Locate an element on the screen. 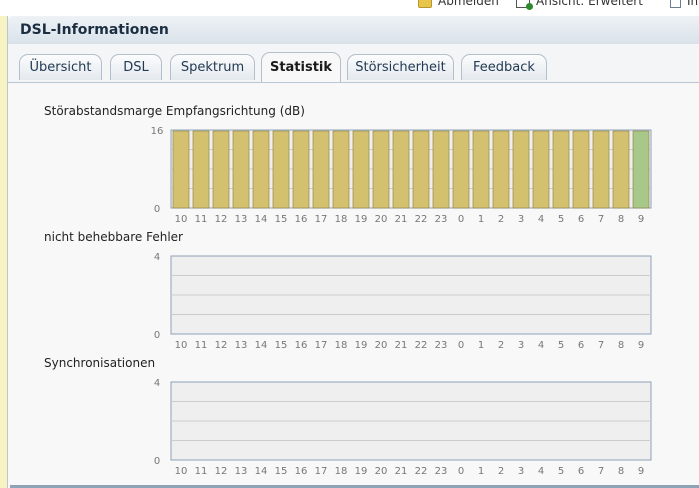 The width and height of the screenshot is (699, 488). view-mode-link: Ansicht: Erweitert is located at coordinates (579, 5).